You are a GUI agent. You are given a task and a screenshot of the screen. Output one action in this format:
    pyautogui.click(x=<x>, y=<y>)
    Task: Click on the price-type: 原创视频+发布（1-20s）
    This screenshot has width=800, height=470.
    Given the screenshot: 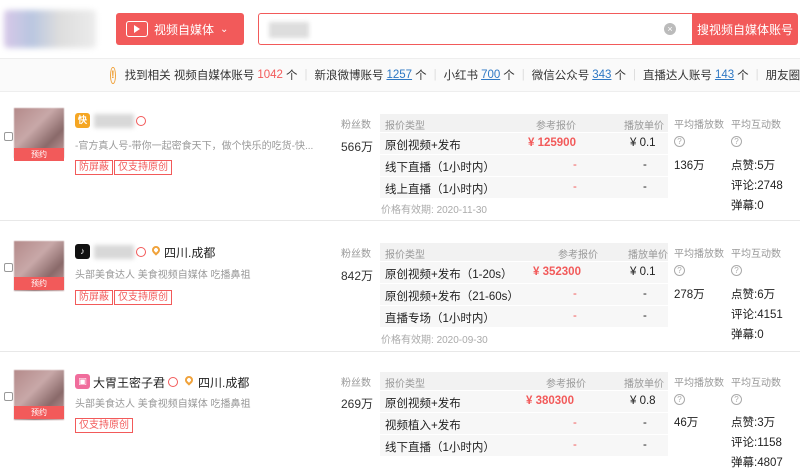 What is the action you would take?
    pyautogui.click(x=449, y=275)
    